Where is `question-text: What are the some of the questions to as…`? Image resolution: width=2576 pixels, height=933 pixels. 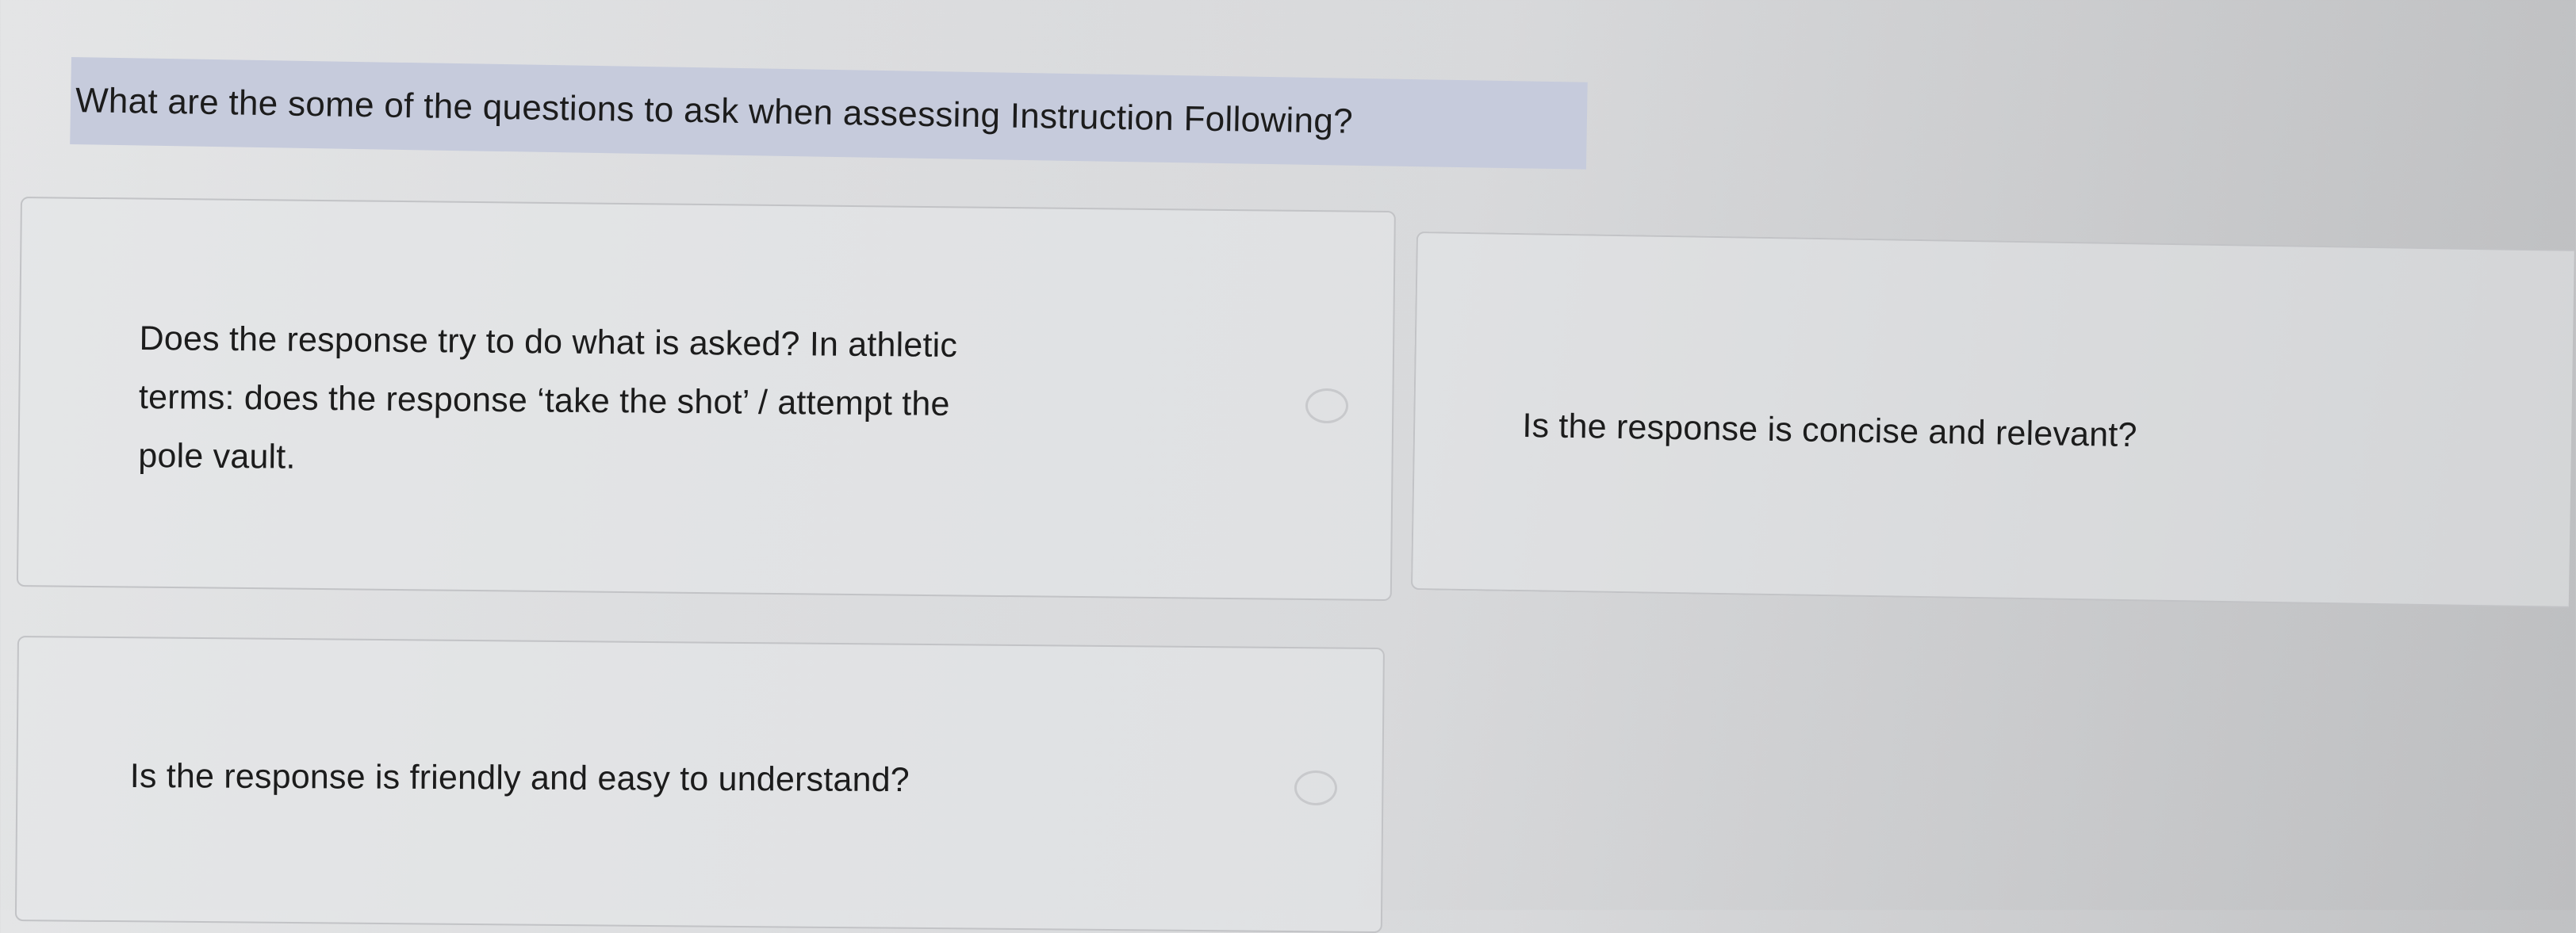 question-text: What are the some of the questions to as… is located at coordinates (714, 111).